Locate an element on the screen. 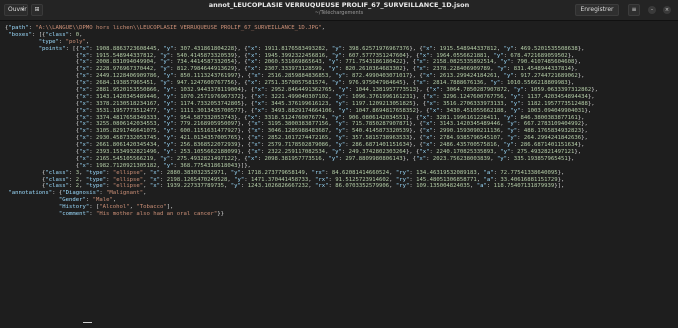 The image size is (678, 328). menu-button: ≡ is located at coordinates (634, 10).